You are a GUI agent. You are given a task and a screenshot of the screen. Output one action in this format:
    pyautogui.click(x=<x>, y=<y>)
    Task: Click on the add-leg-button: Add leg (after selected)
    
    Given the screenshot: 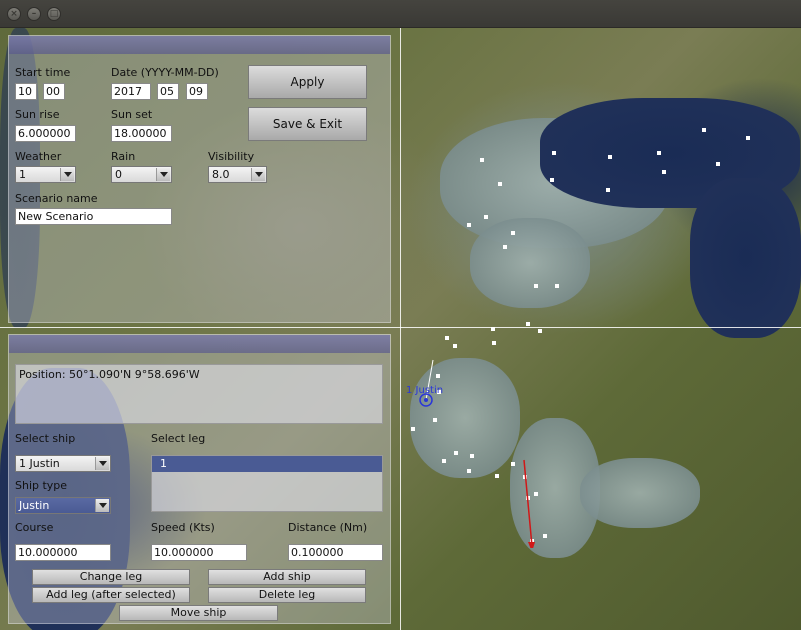 What is the action you would take?
    pyautogui.click(x=111, y=595)
    